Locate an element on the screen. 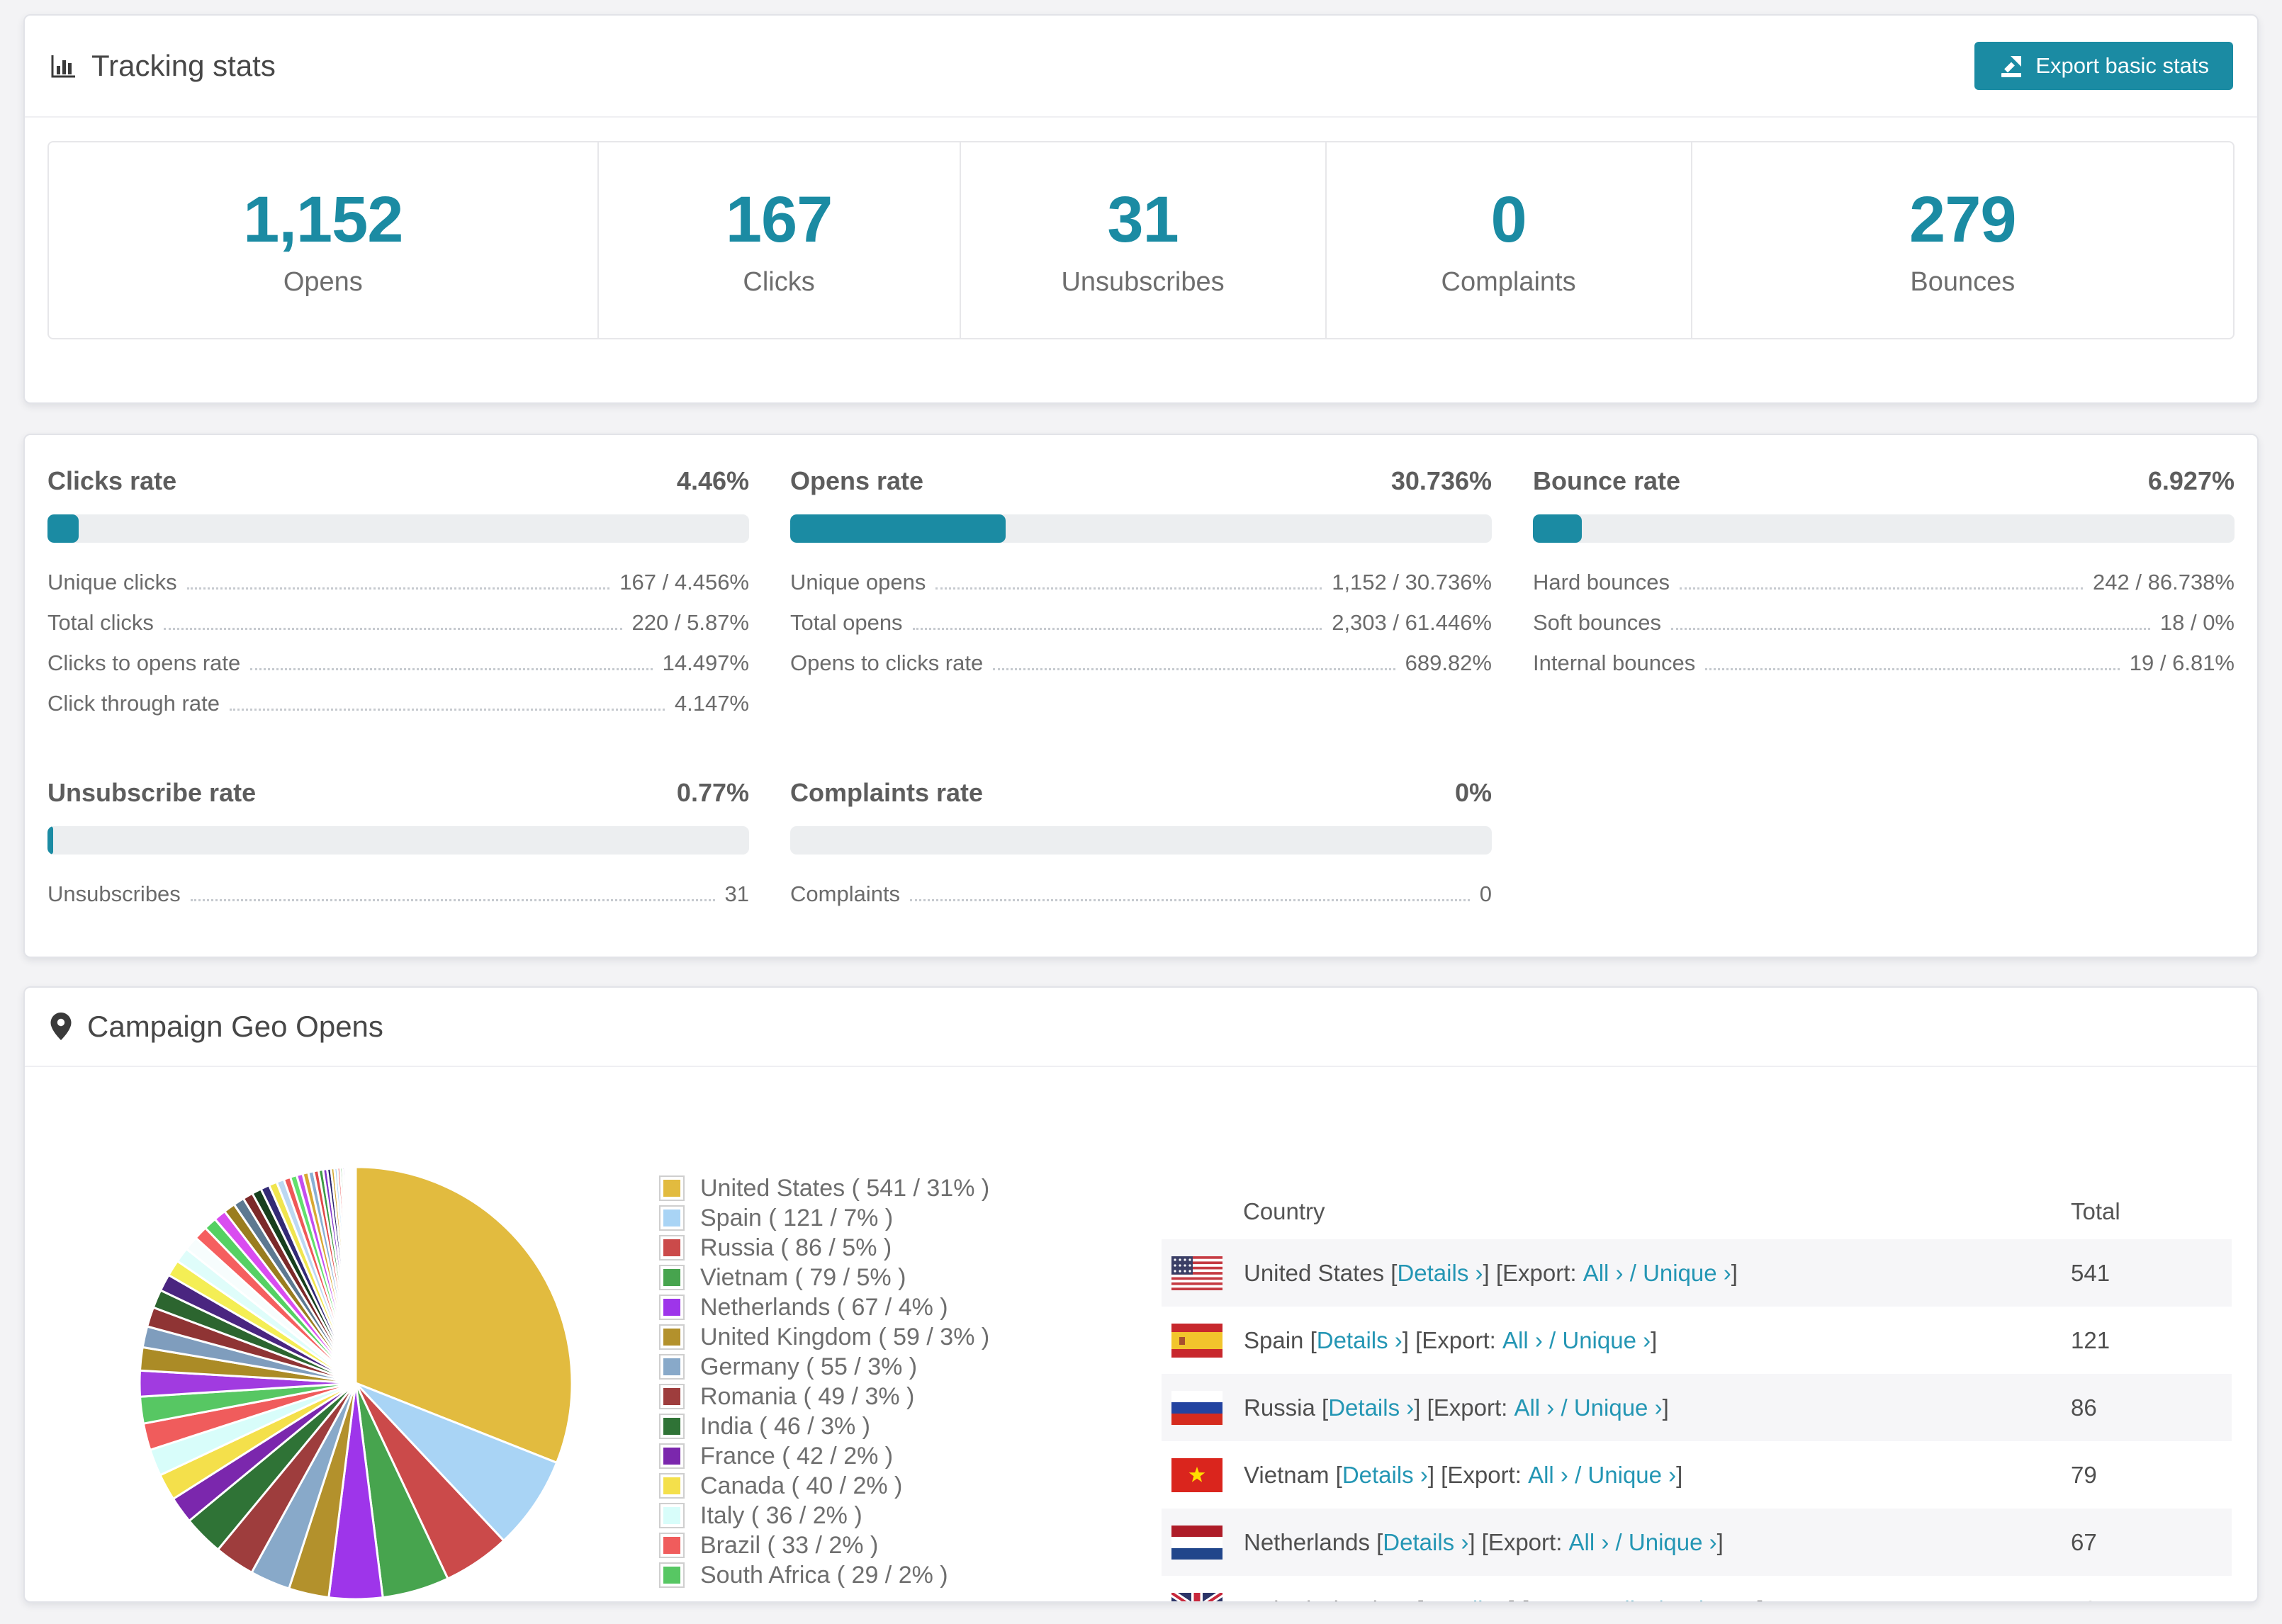 The height and width of the screenshot is (1624, 2282). stat-label: Clicks is located at coordinates (779, 282).